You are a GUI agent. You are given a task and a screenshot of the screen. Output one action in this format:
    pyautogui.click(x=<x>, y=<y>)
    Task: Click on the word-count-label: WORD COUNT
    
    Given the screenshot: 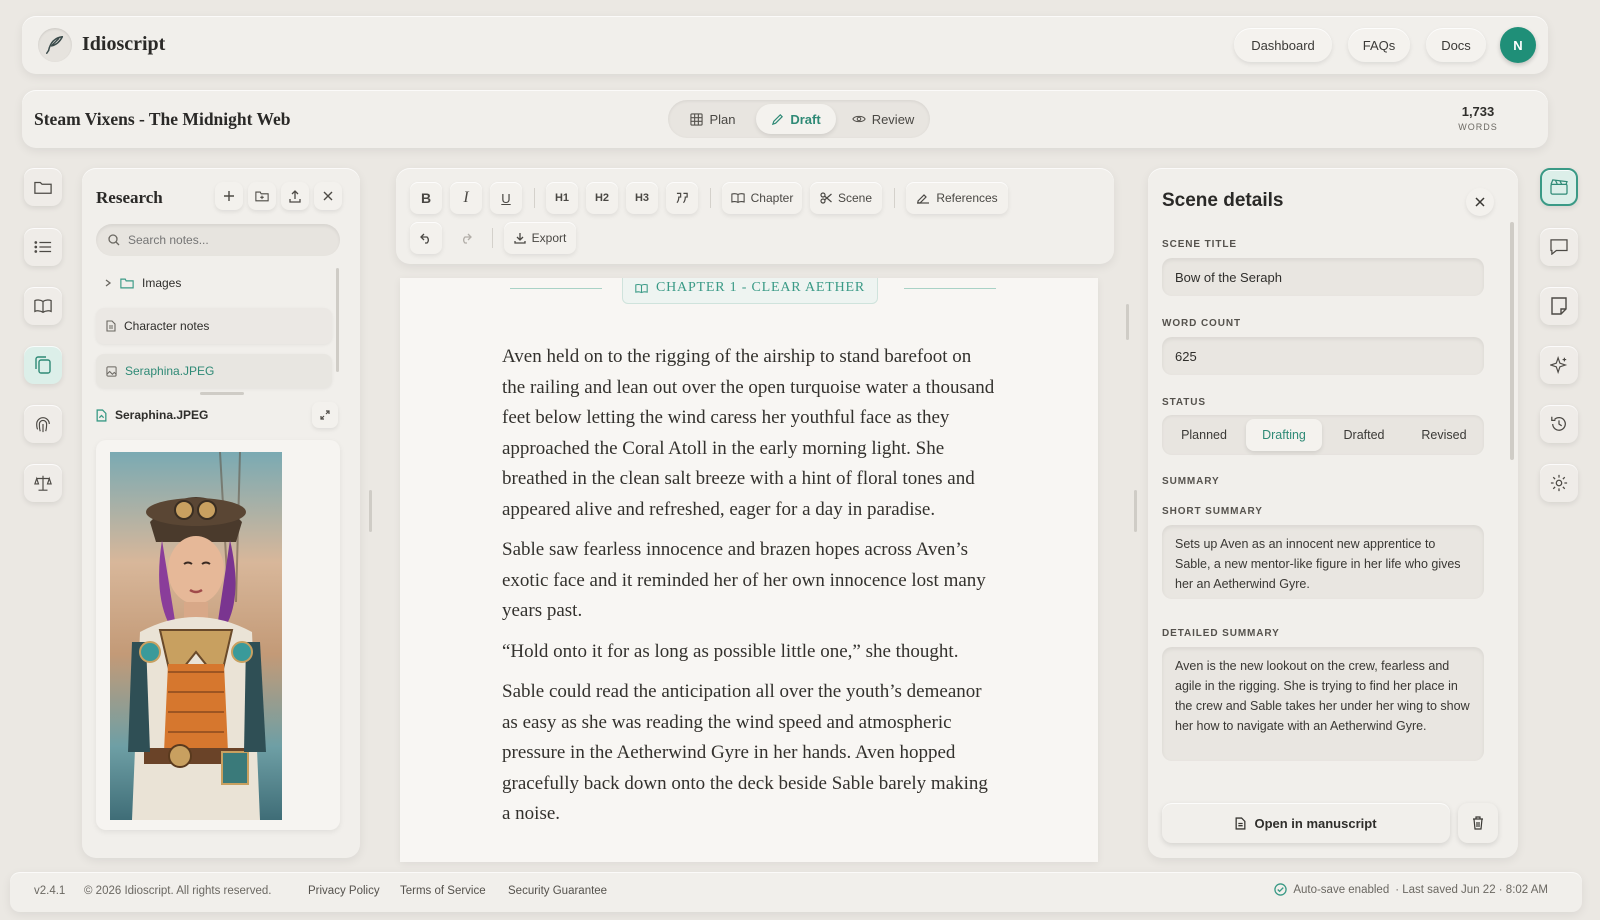 What is the action you would take?
    pyautogui.click(x=1201, y=323)
    